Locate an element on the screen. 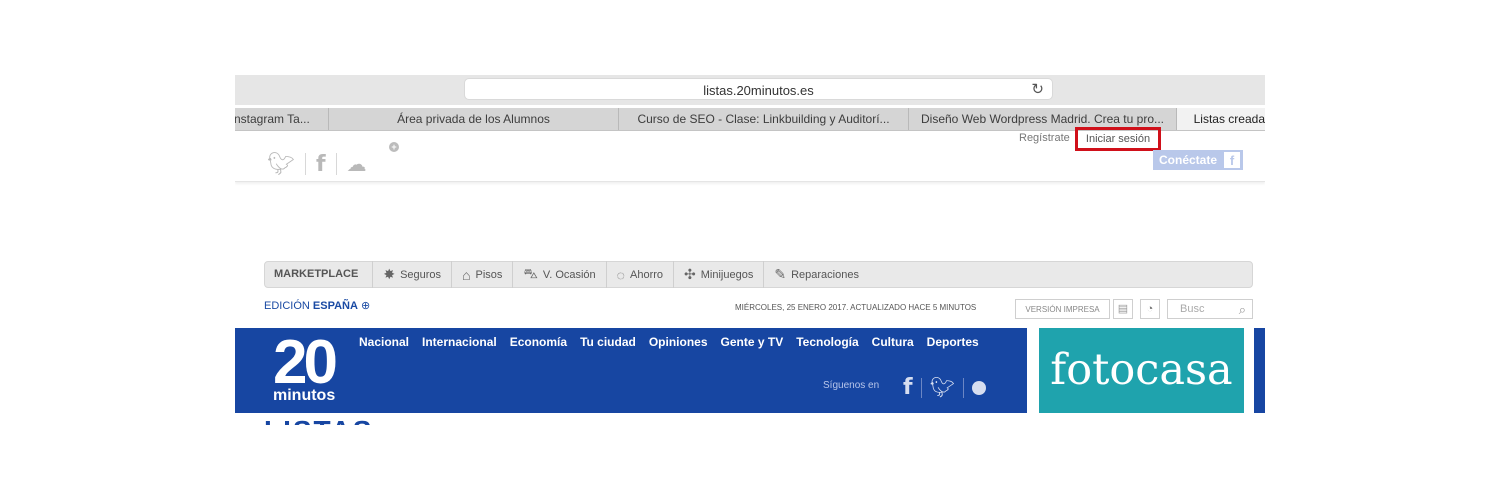 The width and height of the screenshot is (1500, 500). connect-facebook-button: Conéctate f is located at coordinates (1198, 160).